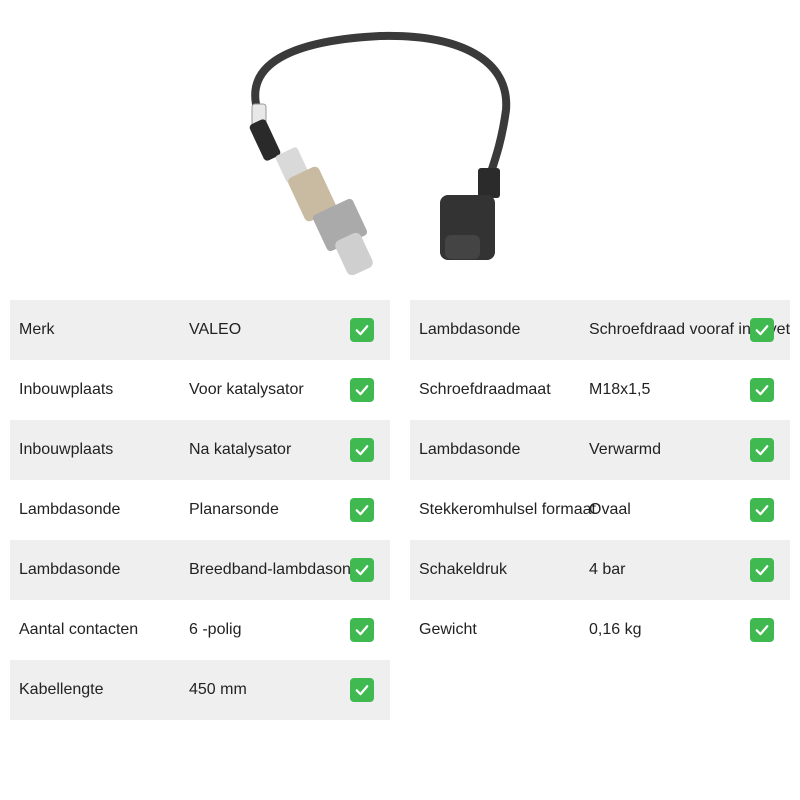  I want to click on spec-row: Merk VALEO, so click(200, 330).